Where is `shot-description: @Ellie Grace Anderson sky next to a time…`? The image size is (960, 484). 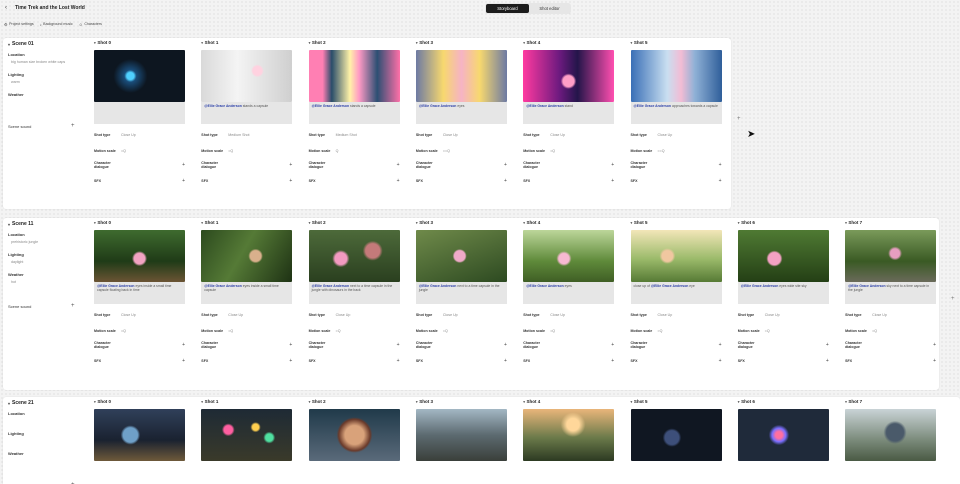 shot-description: @Ellie Grace Anderson sky next to a time… is located at coordinates (891, 293).